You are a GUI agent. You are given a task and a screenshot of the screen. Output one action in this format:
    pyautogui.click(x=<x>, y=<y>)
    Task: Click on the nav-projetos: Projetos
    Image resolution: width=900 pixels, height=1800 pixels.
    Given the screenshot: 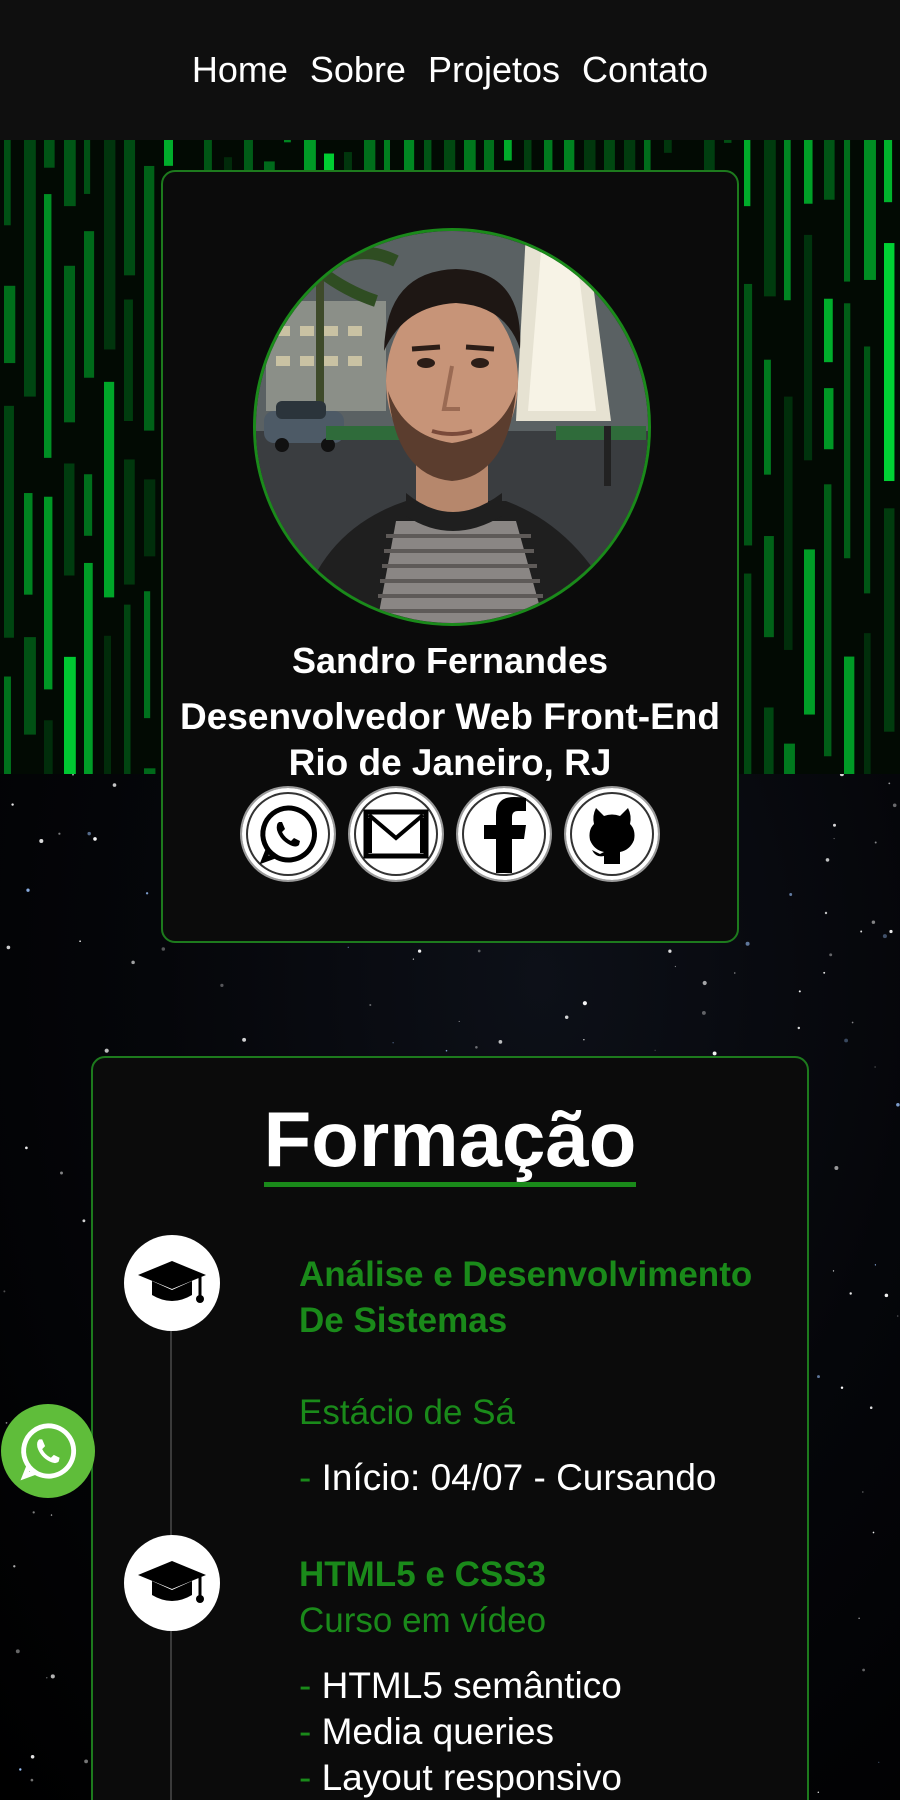 What is the action you would take?
    pyautogui.click(x=494, y=70)
    